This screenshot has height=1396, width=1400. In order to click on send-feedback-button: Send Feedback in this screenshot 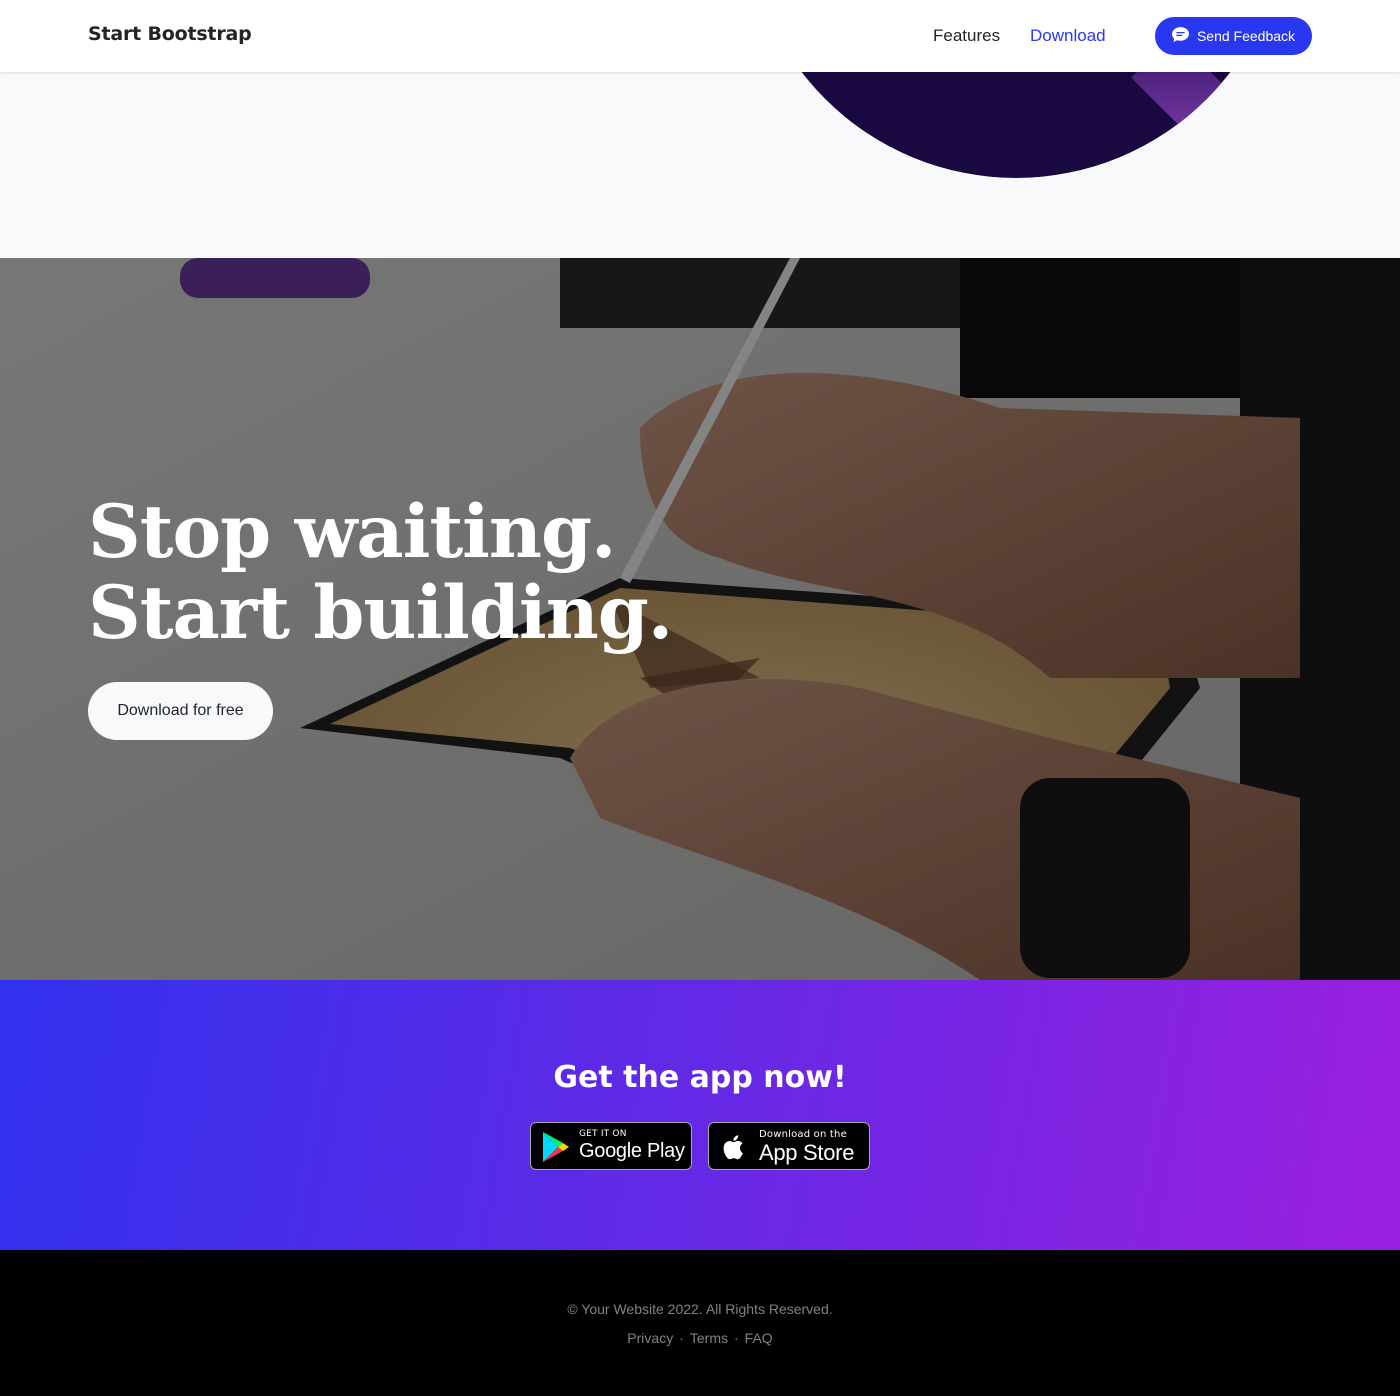, I will do `click(1233, 36)`.